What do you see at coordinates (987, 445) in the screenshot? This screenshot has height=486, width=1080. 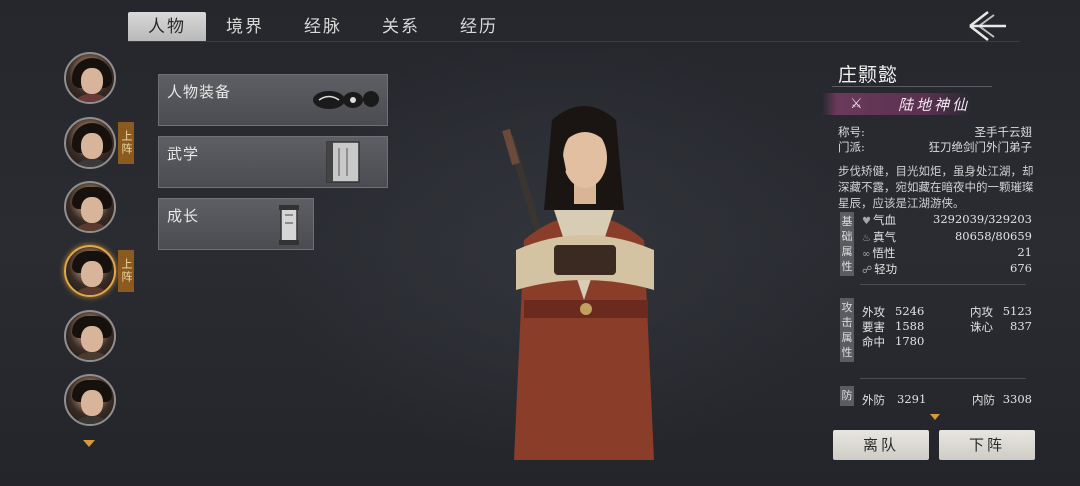 I see `retire-button: 下阵` at bounding box center [987, 445].